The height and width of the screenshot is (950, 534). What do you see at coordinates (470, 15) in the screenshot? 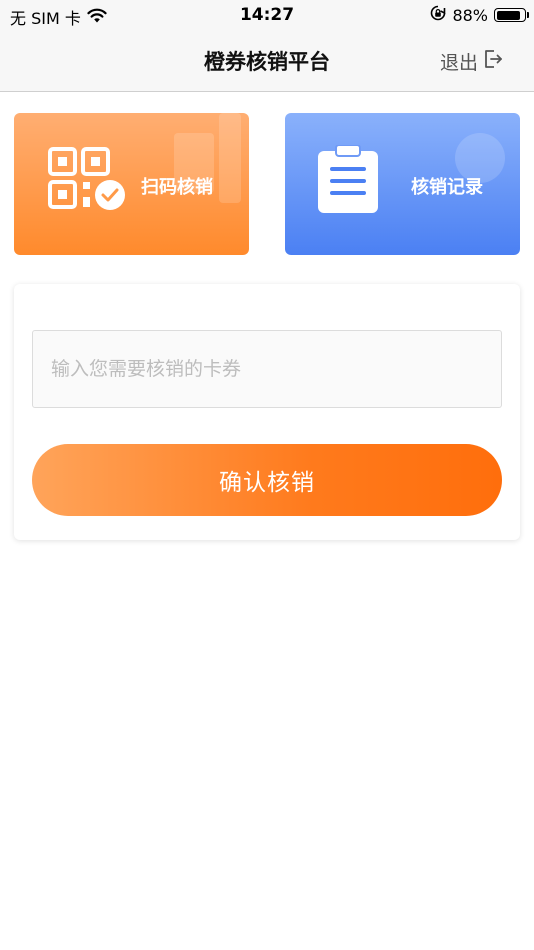
I see `battery-percent: 88%` at bounding box center [470, 15].